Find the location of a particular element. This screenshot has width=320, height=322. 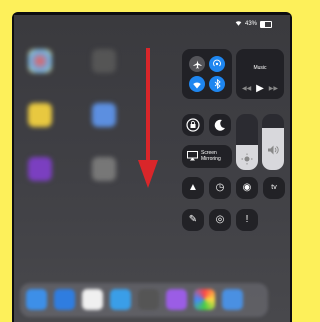

volume-slider is located at coordinates (273, 142).